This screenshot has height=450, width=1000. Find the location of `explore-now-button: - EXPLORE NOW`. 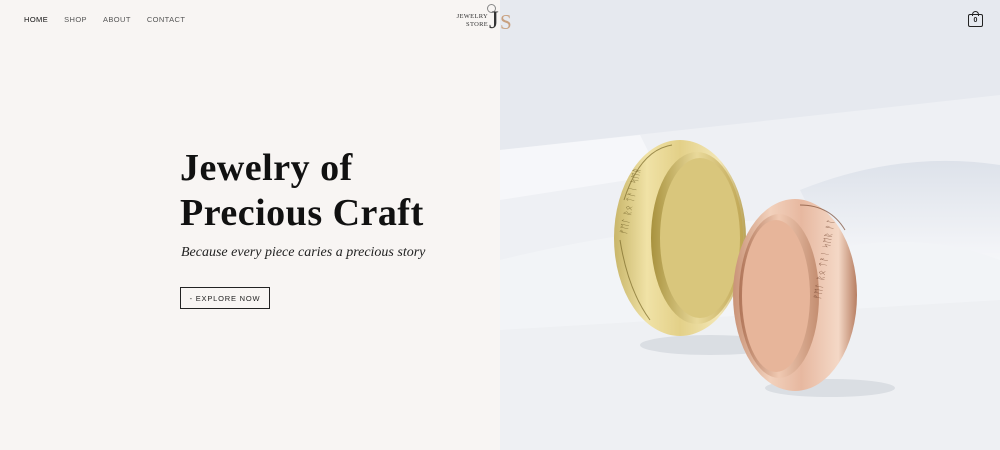

explore-now-button: - EXPLORE NOW is located at coordinates (225, 298).